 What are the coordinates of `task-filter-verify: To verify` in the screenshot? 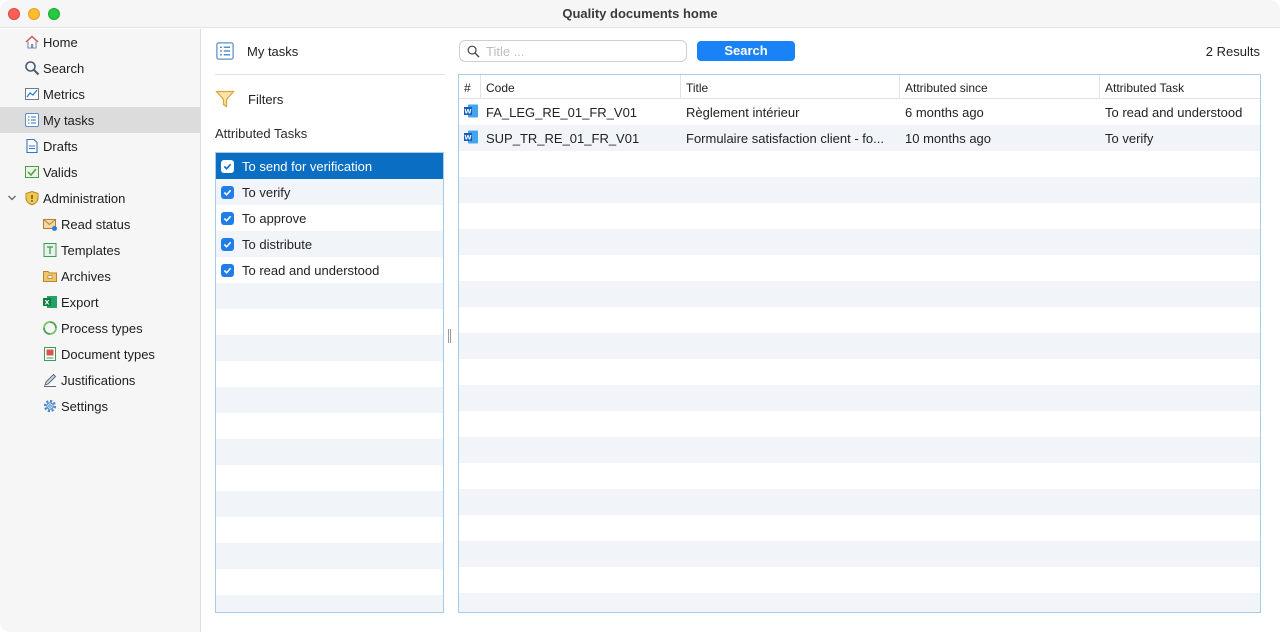 It's located at (329, 192).